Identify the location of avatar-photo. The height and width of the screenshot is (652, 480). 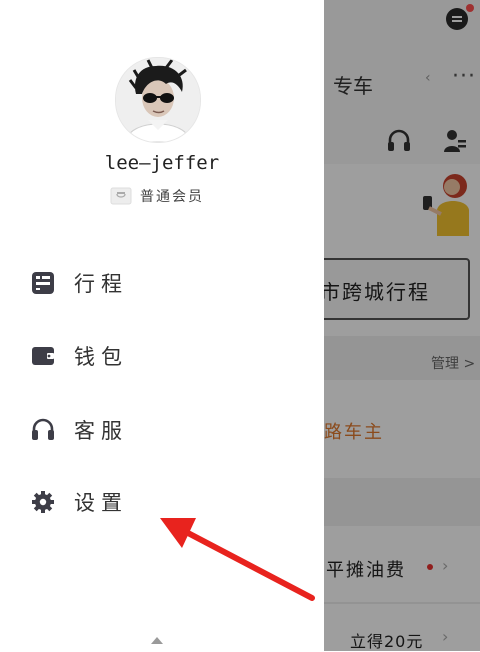
(158, 100).